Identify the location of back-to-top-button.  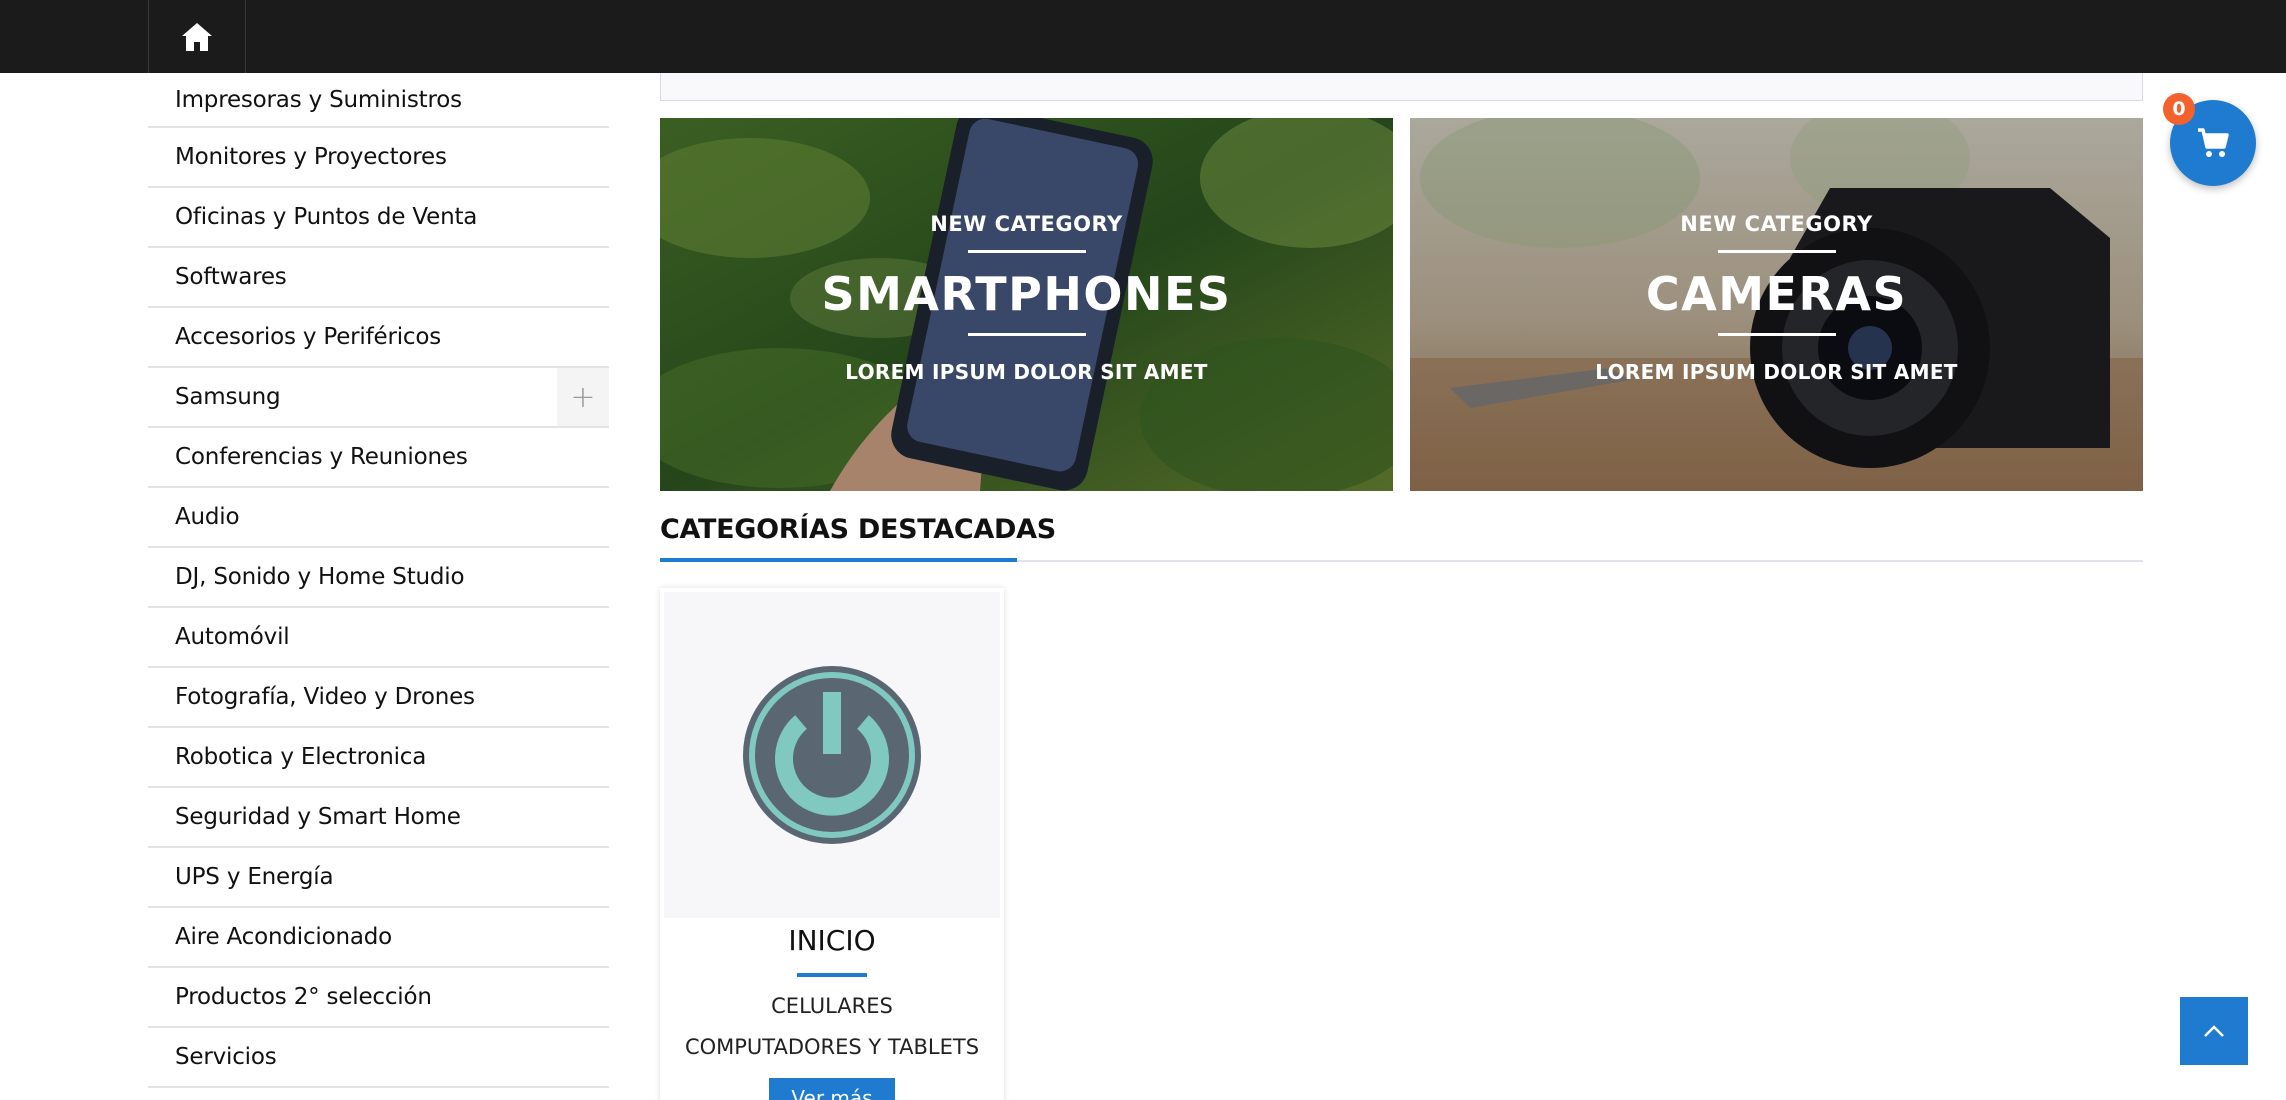
(2214, 1031).